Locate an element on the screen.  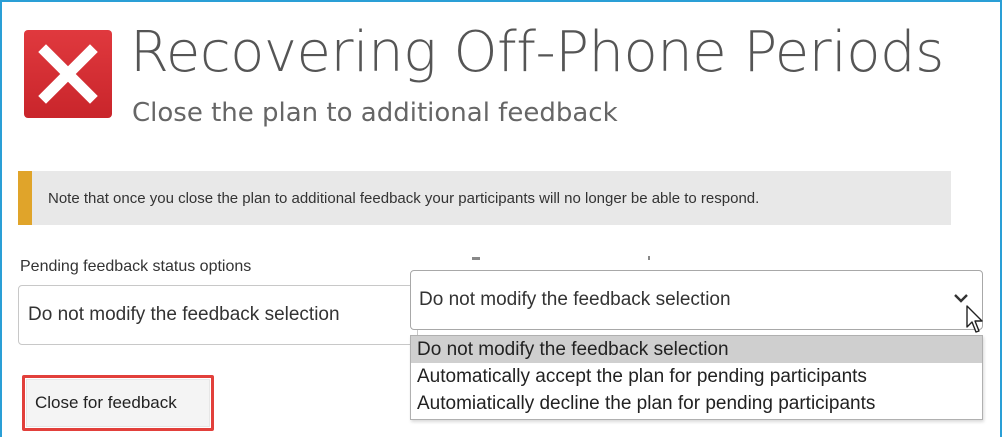
page-subtitle: Close the plan to additional feedback is located at coordinates (375, 113).